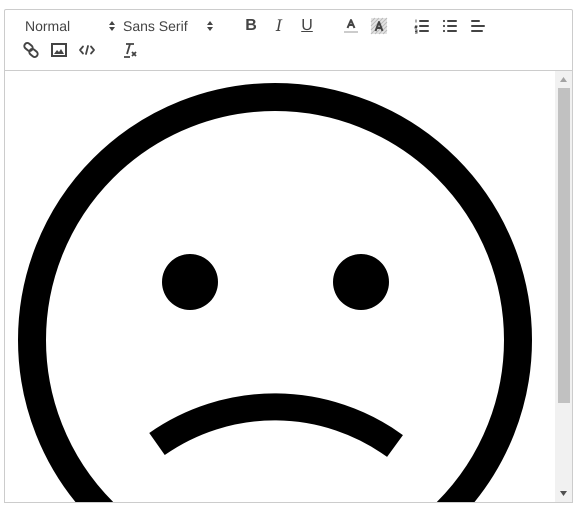 Image resolution: width=574 pixels, height=512 pixels. What do you see at coordinates (251, 26) in the screenshot?
I see `bold-button: B` at bounding box center [251, 26].